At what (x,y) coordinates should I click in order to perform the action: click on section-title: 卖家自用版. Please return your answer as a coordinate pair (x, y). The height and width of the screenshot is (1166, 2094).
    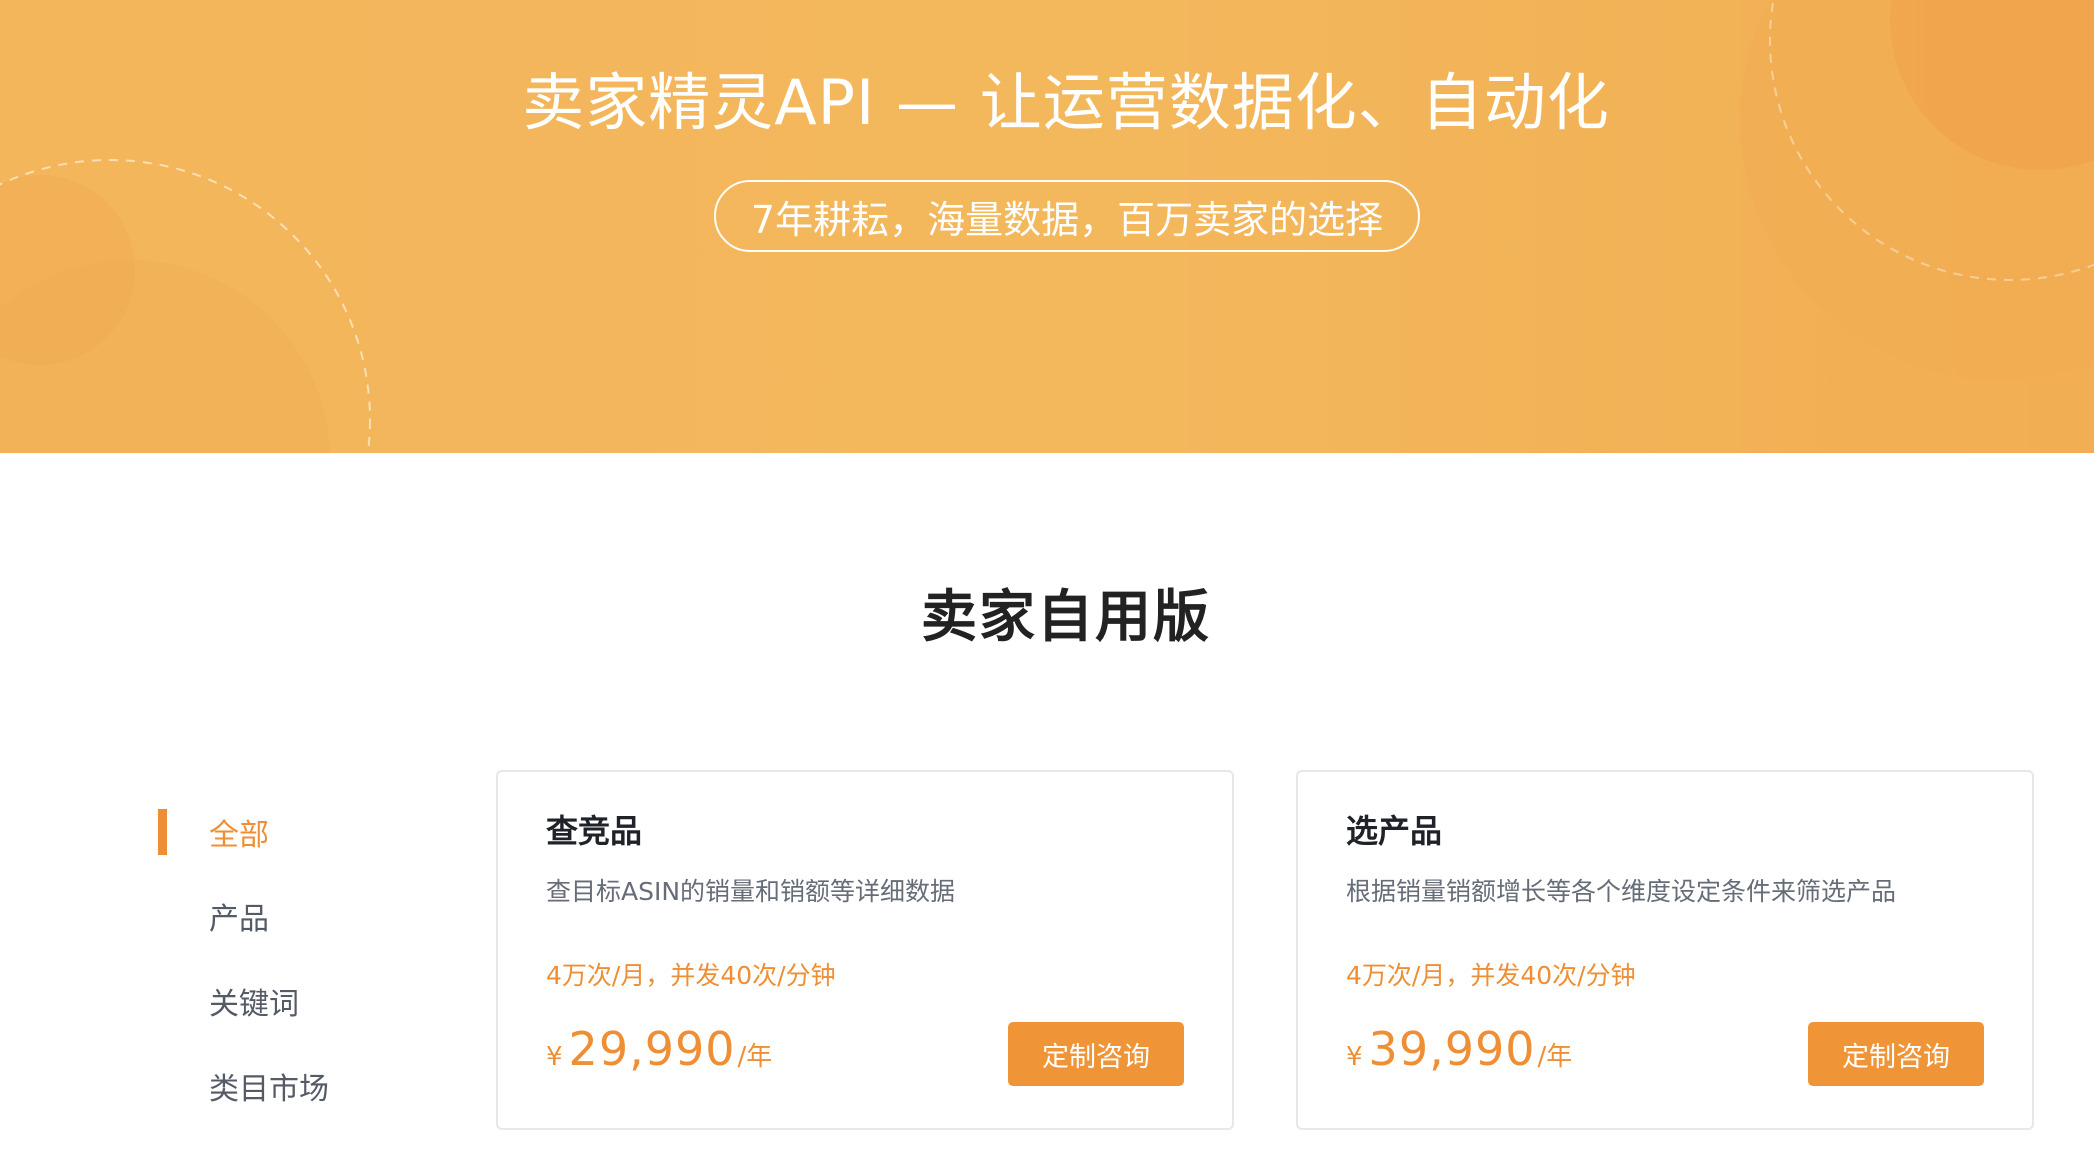
    Looking at the image, I should click on (1066, 617).